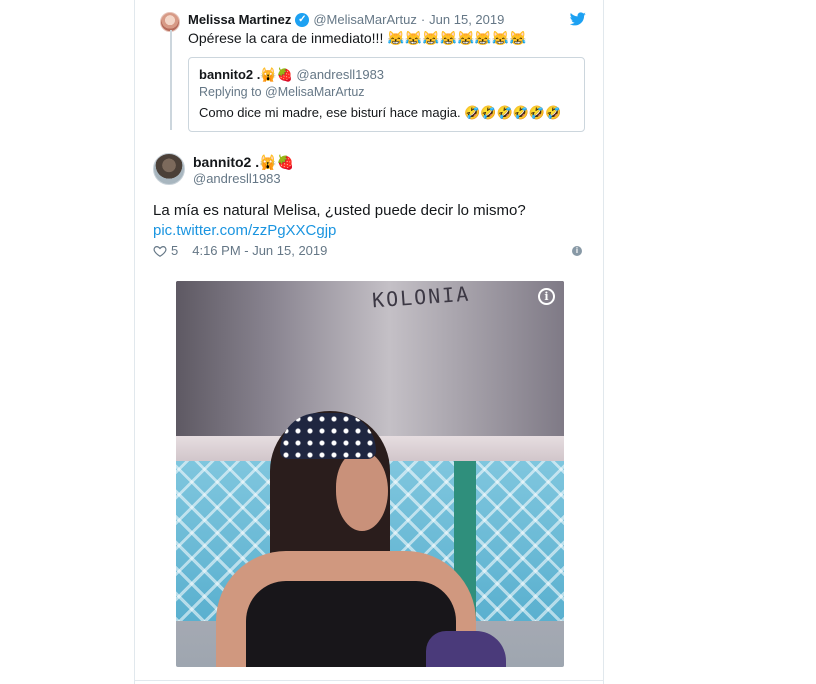 This screenshot has width=816, height=684. I want to click on like-count: 5, so click(174, 250).